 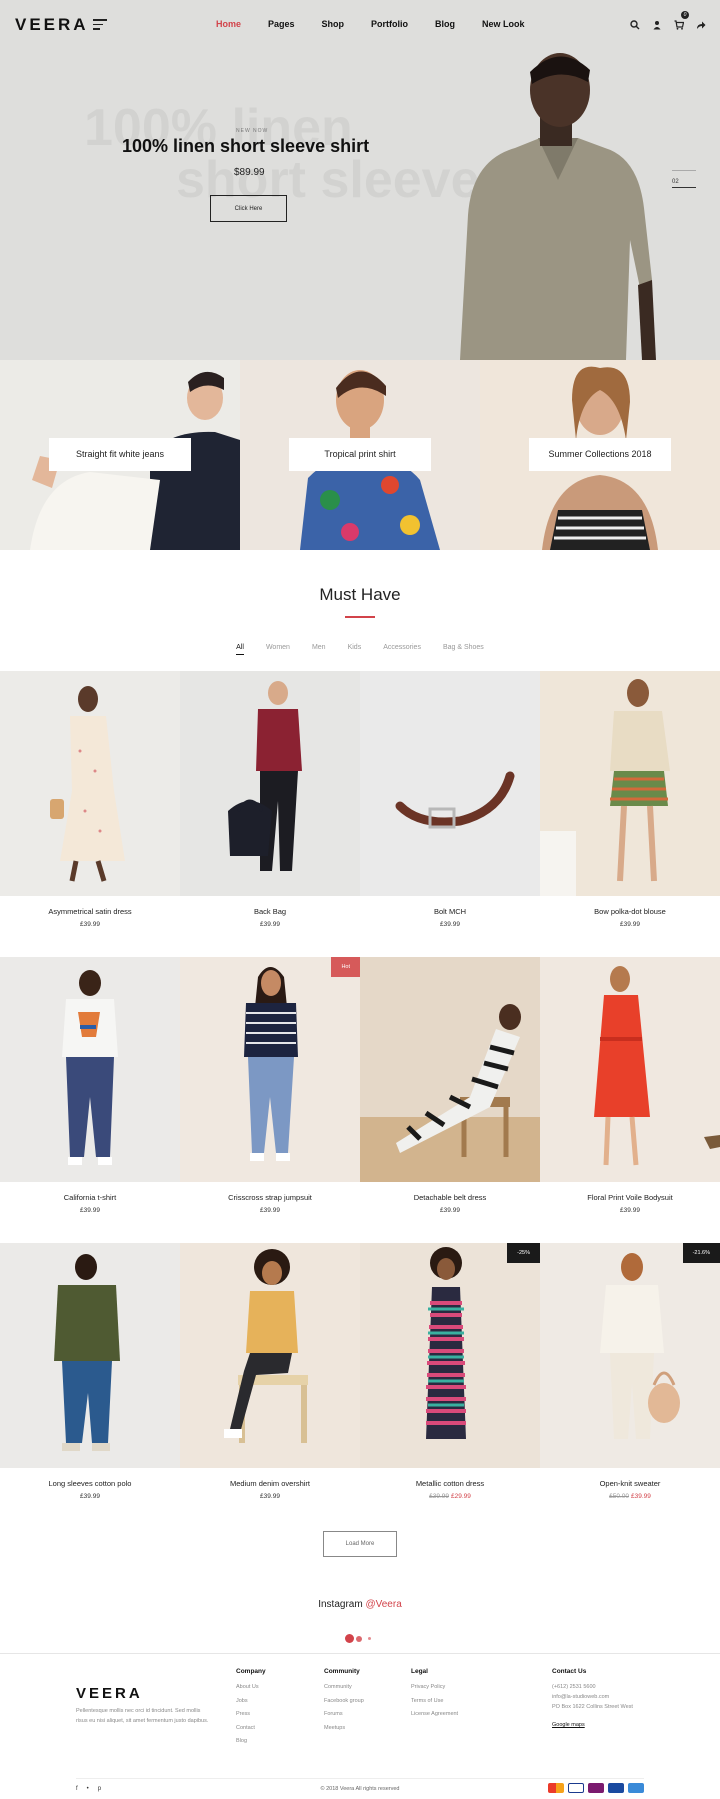 What do you see at coordinates (344, 1687) in the screenshot?
I see `footer-link: Community` at bounding box center [344, 1687].